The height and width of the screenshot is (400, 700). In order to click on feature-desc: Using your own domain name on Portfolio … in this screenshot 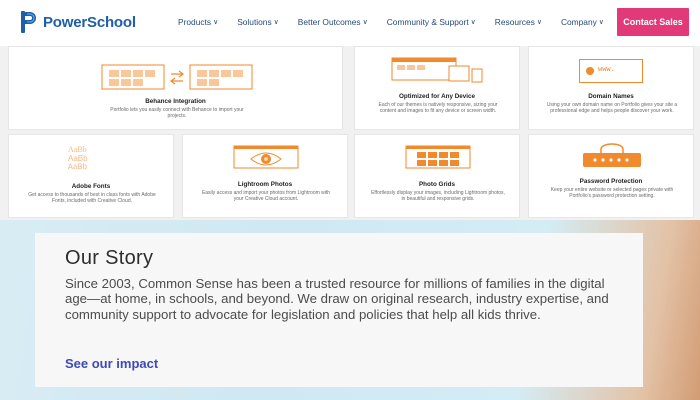, I will do `click(612, 108)`.